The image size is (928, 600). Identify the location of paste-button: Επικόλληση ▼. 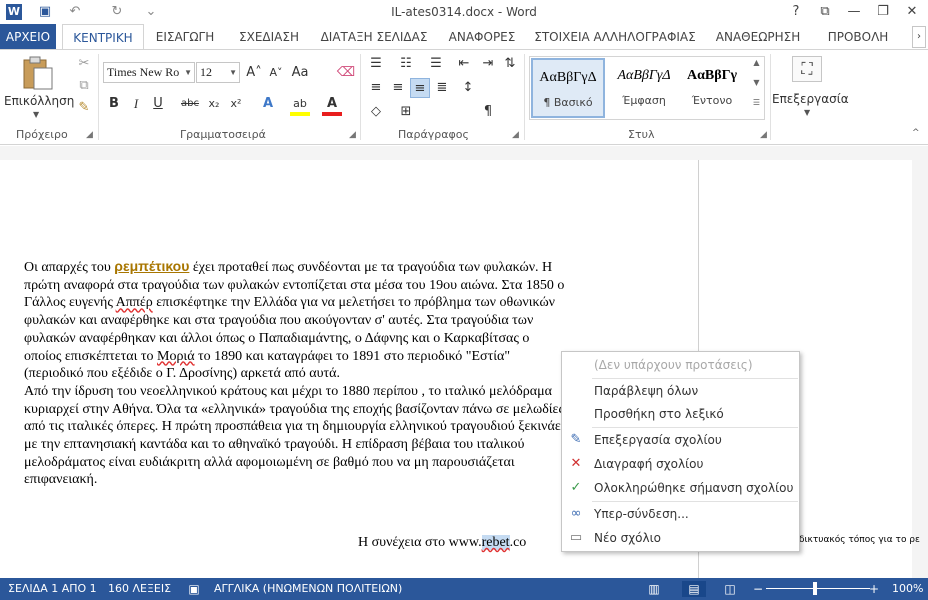
(39, 87).